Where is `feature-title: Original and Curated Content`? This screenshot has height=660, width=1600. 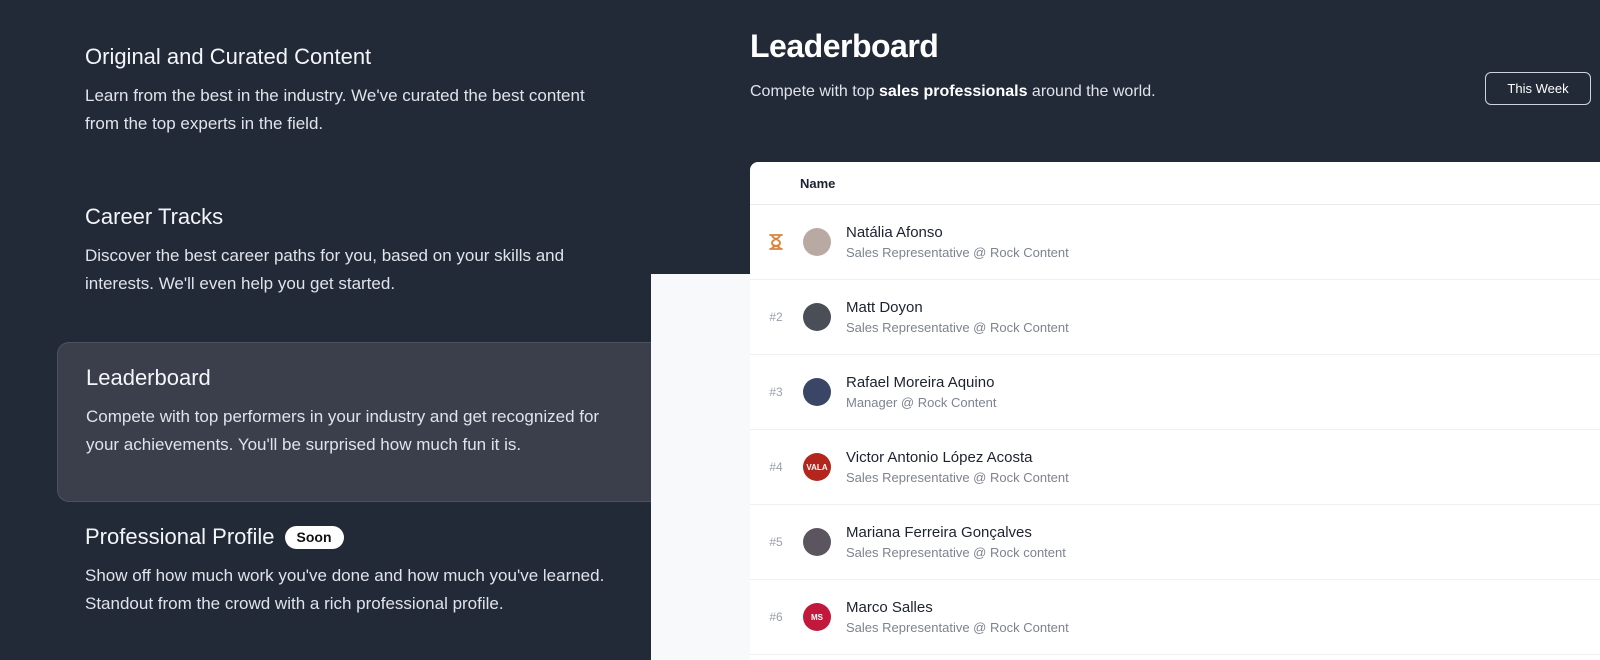 feature-title: Original and Curated Content is located at coordinates (228, 56).